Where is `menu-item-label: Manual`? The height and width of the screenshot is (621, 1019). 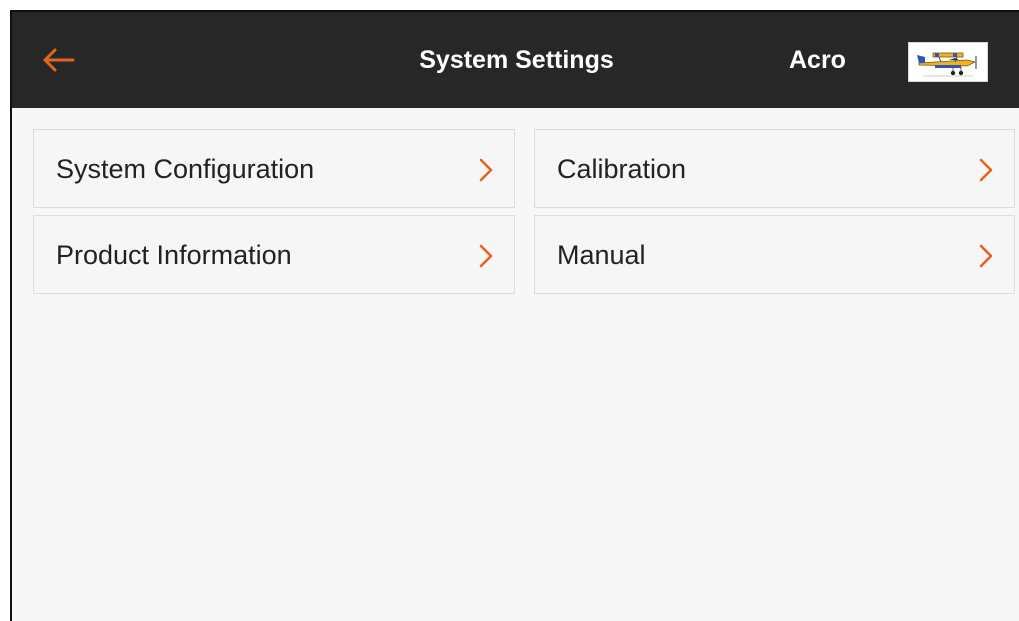 menu-item-label: Manual is located at coordinates (601, 255).